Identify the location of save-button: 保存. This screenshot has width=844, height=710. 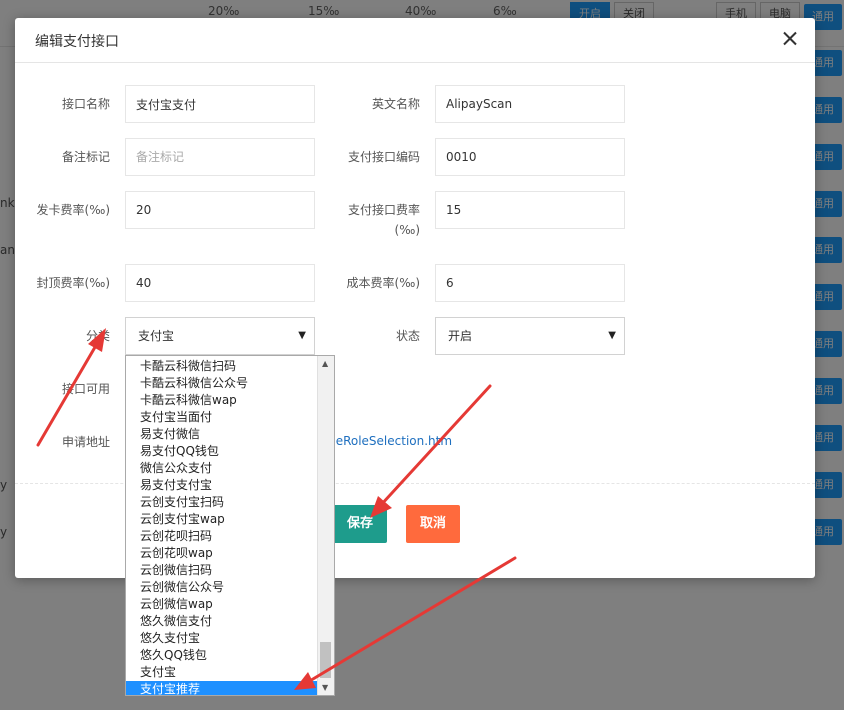
(360, 524).